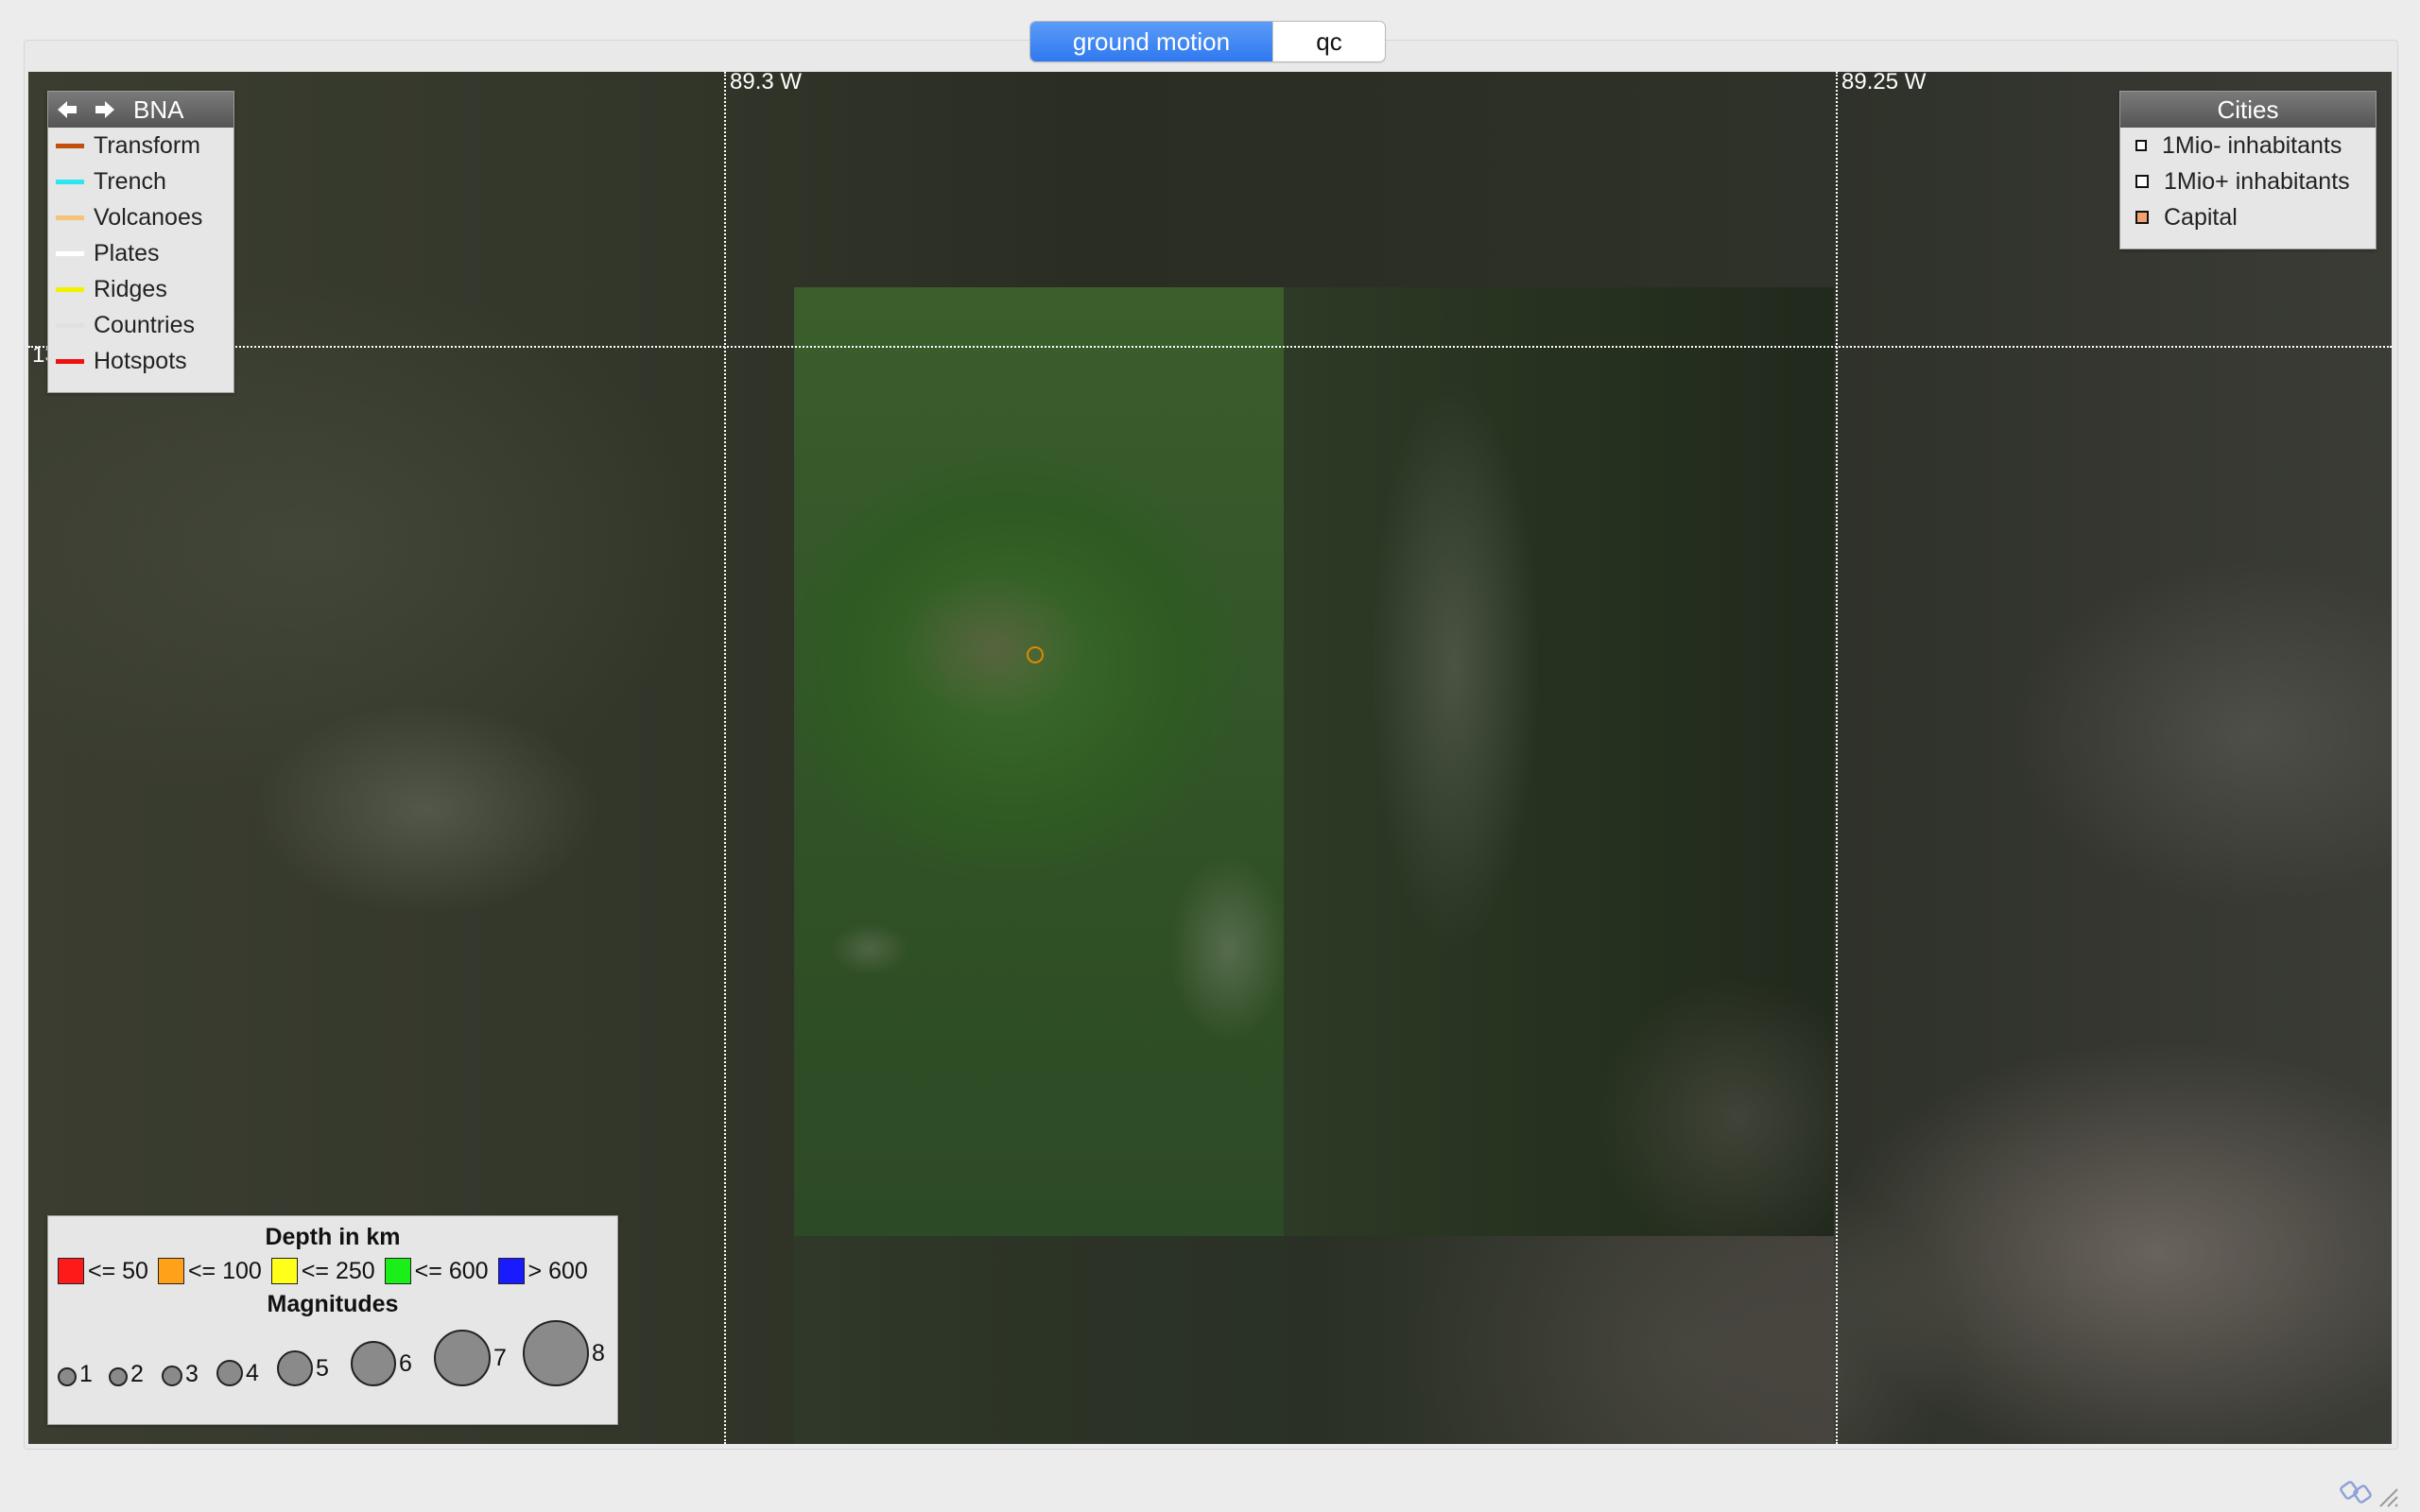 The width and height of the screenshot is (2420, 1512). I want to click on depth-legend-item: <= 250, so click(322, 1271).